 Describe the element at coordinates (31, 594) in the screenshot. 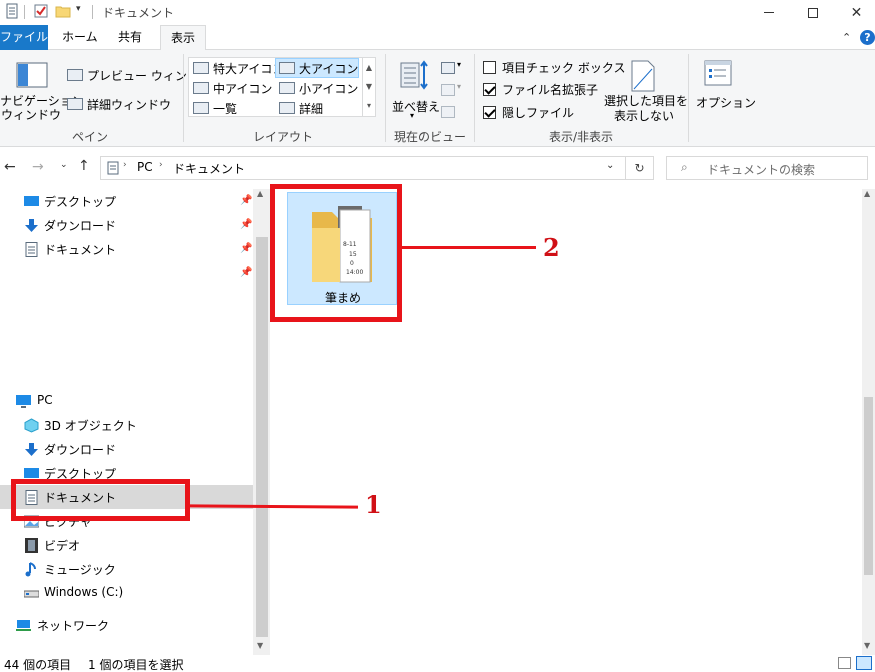

I see `drive-icon` at that location.